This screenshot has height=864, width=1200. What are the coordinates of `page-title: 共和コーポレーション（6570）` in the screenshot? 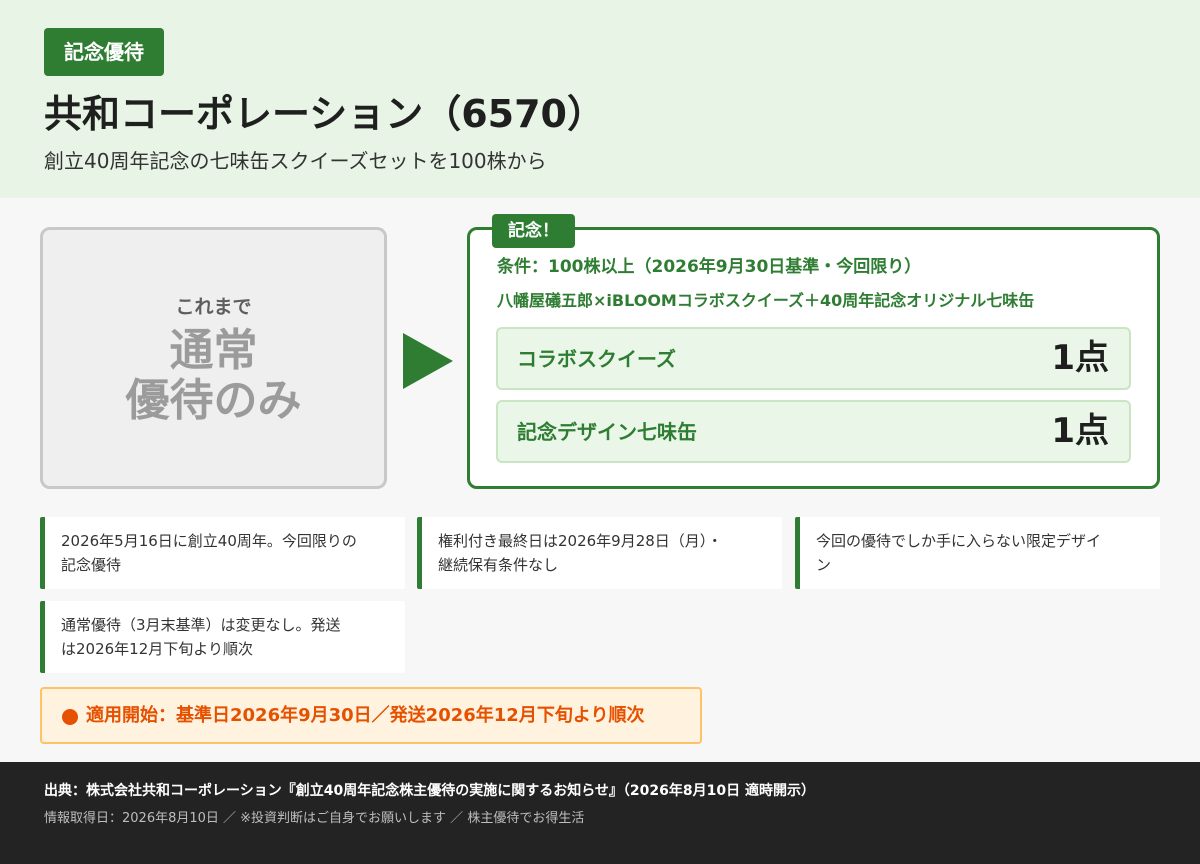 It's located at (325, 114).